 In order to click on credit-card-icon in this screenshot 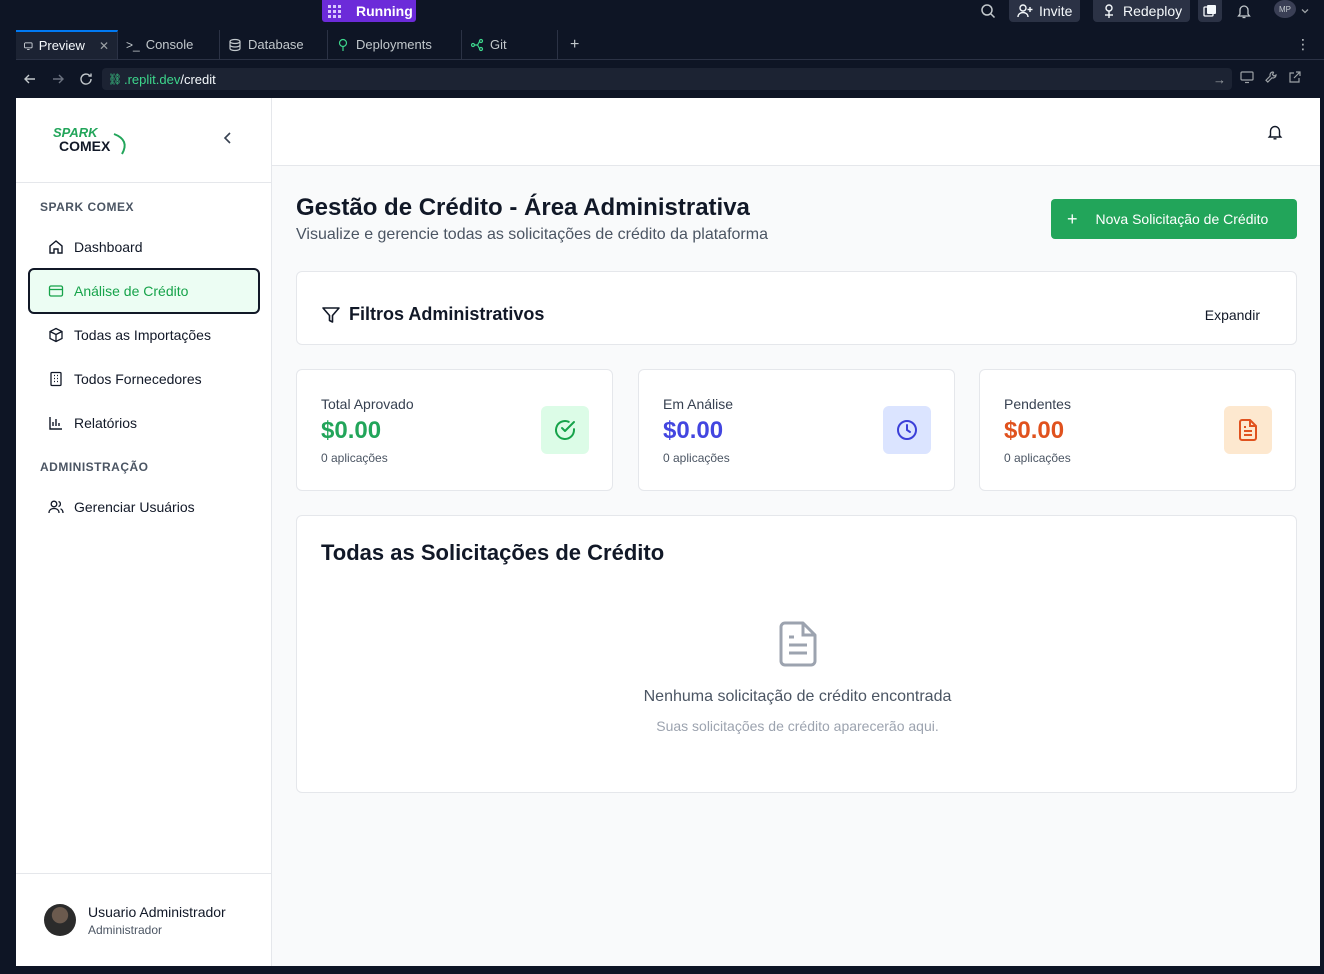, I will do `click(56, 291)`.